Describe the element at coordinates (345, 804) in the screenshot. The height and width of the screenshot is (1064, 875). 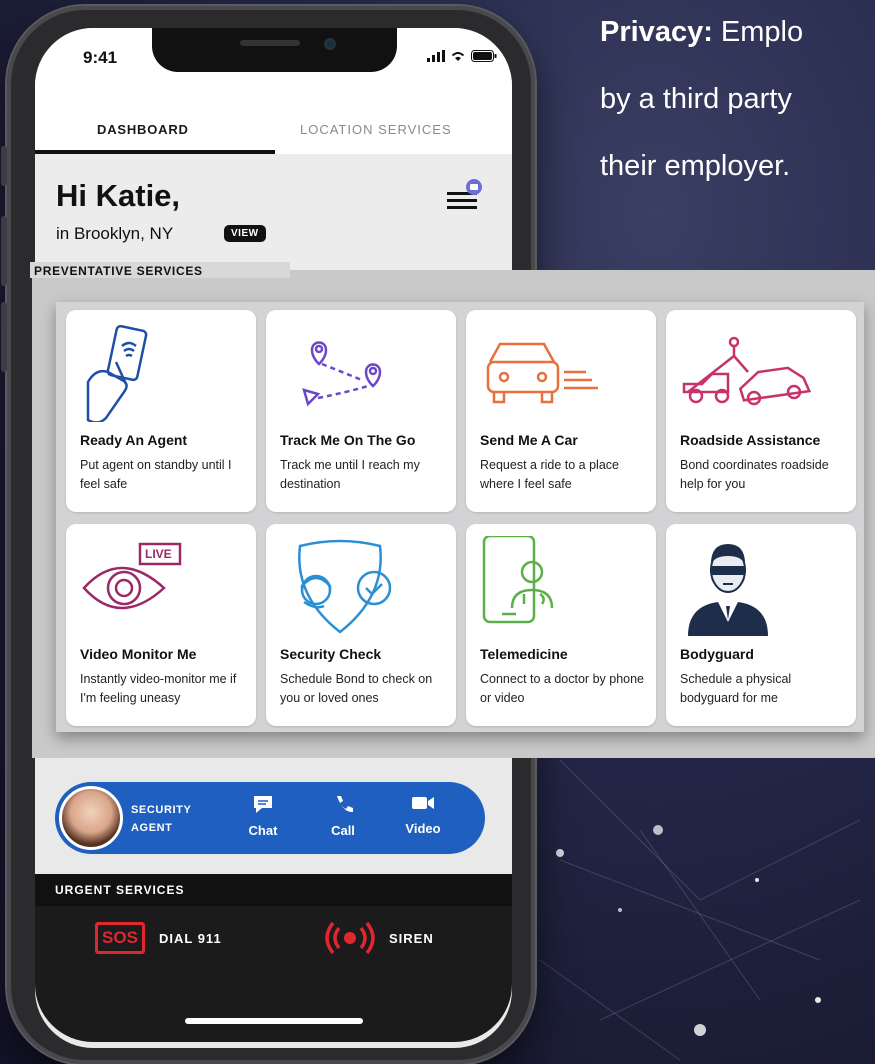
I see `phone-icon` at that location.